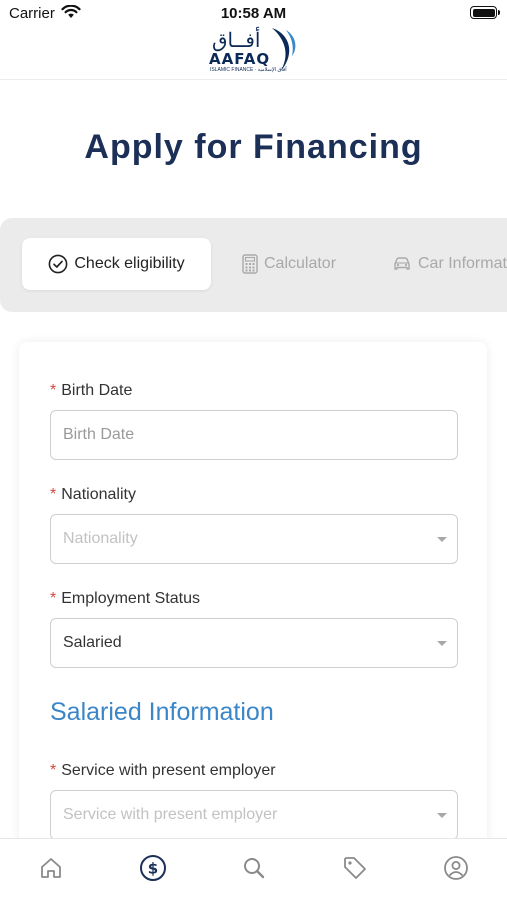 The width and height of the screenshot is (507, 900). I want to click on clock: 10:58 AM, so click(253, 13).